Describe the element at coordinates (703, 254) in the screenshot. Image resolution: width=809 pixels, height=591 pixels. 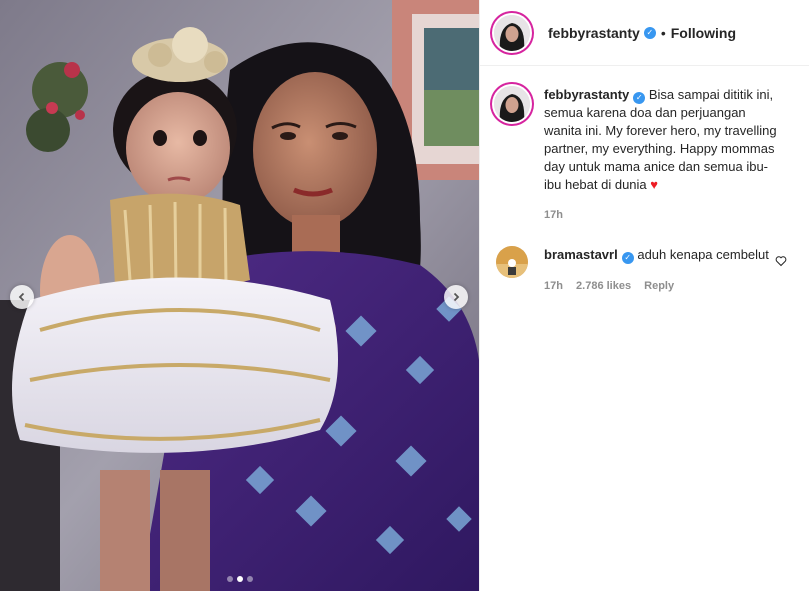
I see `comment-text: aduh kenapa cembelut` at that location.